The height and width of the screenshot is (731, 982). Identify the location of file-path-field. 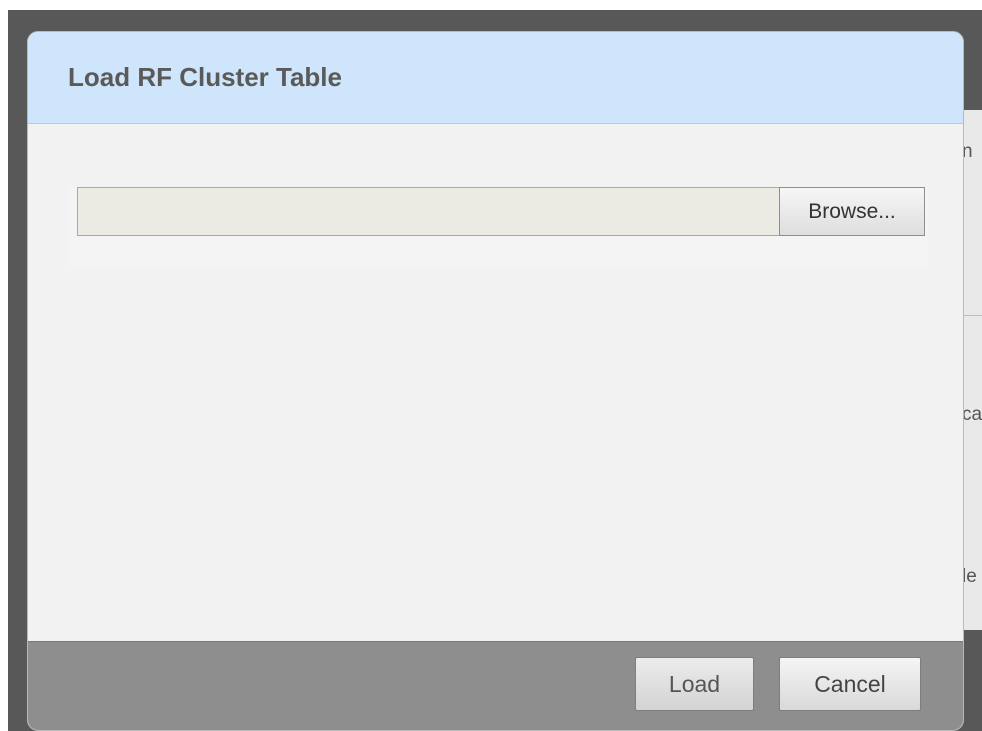
(428, 211).